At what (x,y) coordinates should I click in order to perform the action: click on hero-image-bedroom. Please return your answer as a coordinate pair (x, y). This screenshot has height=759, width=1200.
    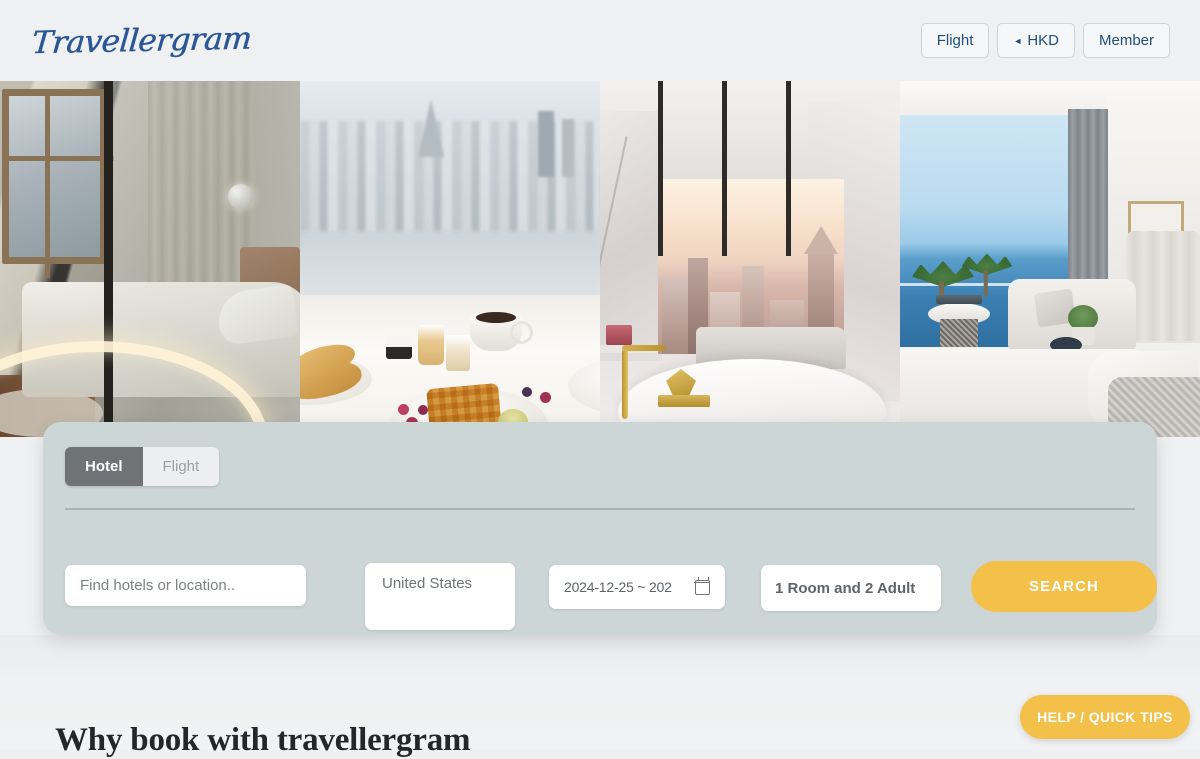
    Looking at the image, I should click on (150, 259).